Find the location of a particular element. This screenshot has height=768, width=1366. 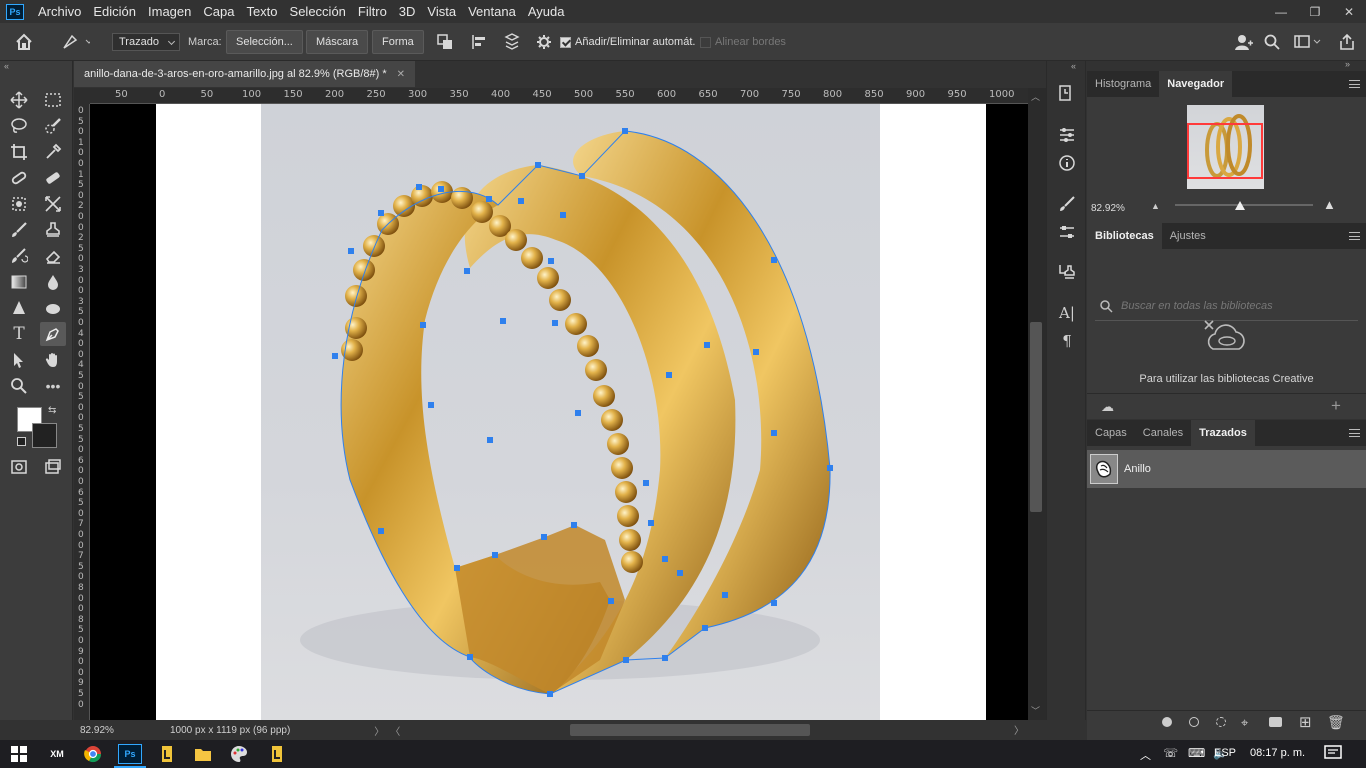

path-arrangement-icon is located at coordinates (512, 42).